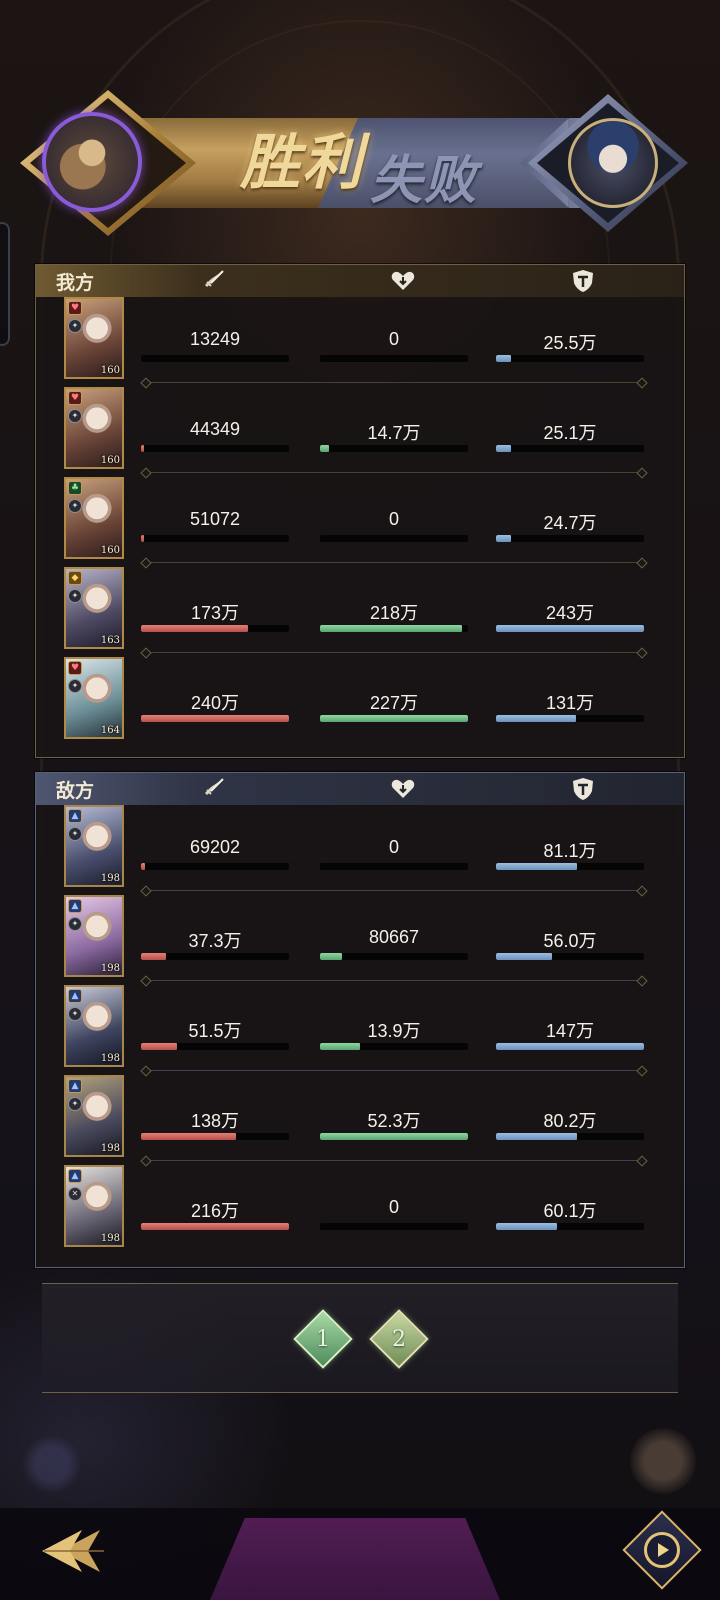 The height and width of the screenshot is (1600, 720). Describe the element at coordinates (394, 1121) in the screenshot. I see `heal-value: 52.3万` at that location.